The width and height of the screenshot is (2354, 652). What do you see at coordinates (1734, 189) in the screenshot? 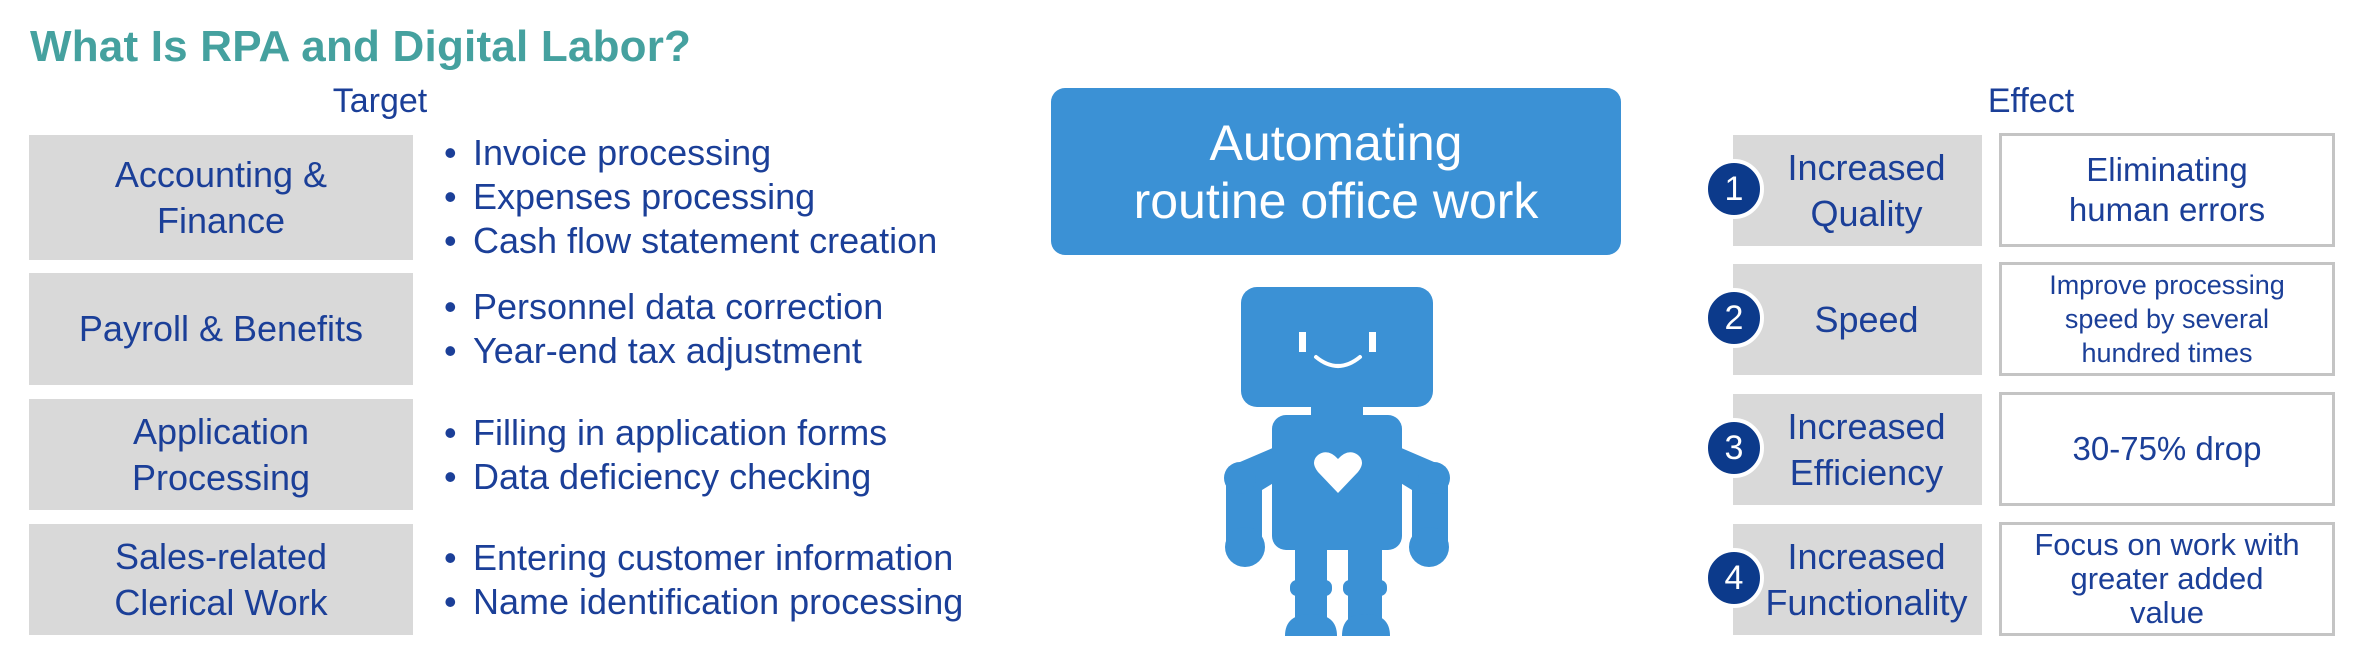
I see `number-badge-1: 1` at bounding box center [1734, 189].